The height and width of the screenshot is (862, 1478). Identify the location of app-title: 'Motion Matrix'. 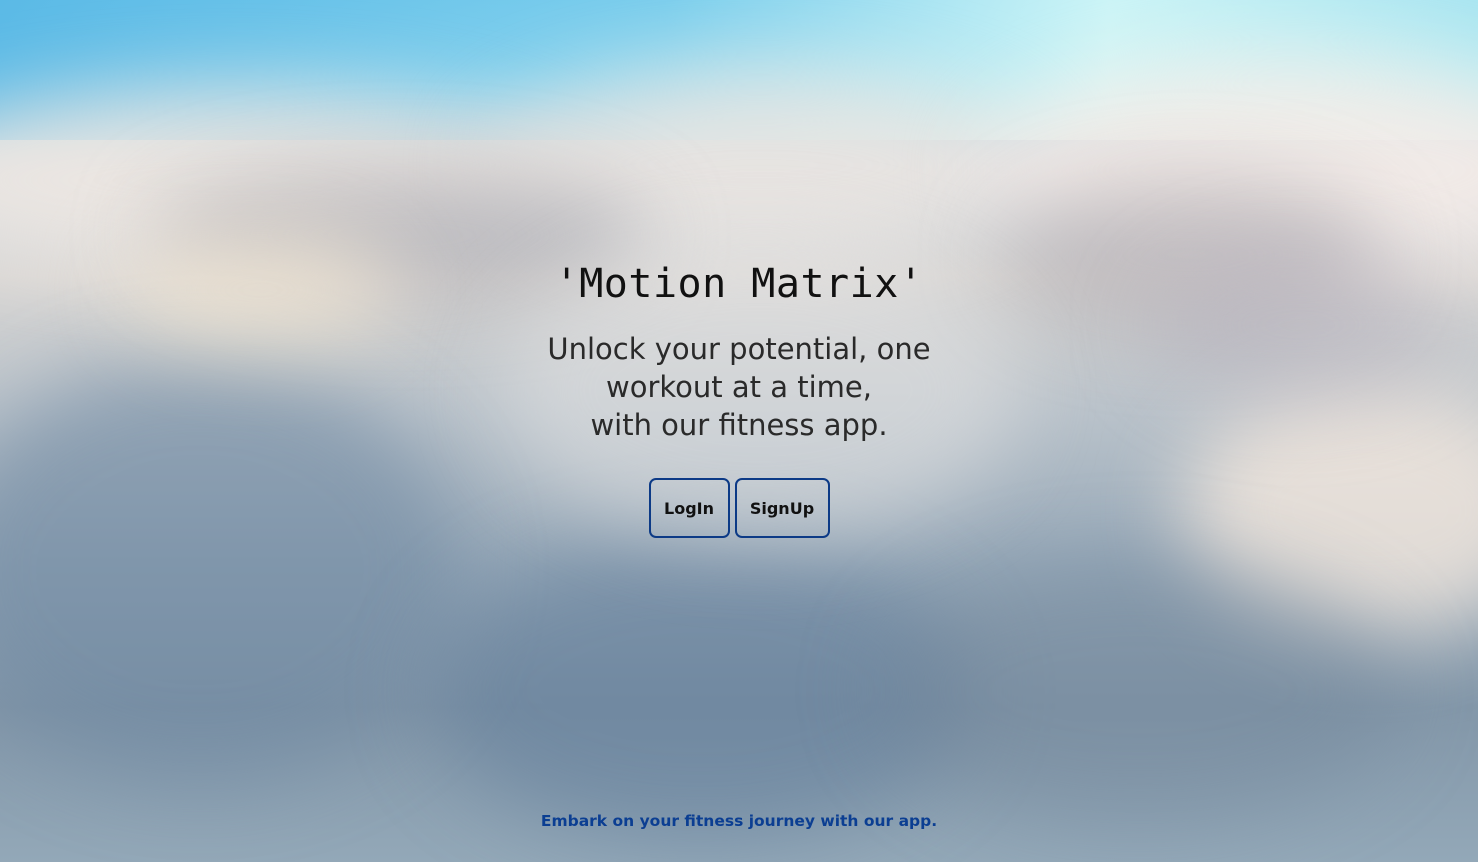
(739, 284).